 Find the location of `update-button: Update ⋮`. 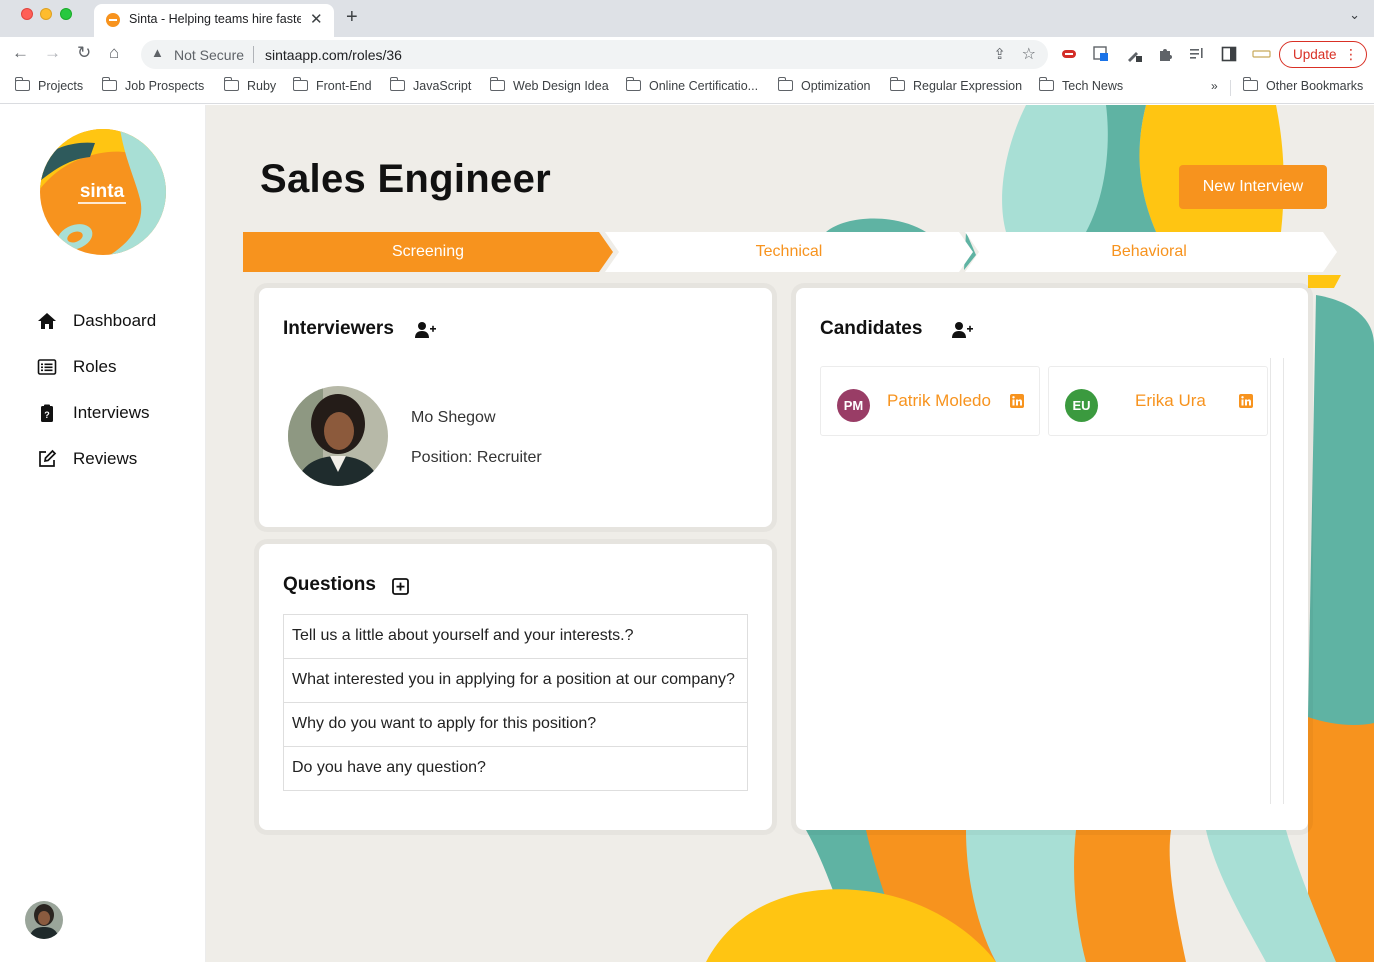

update-button: Update ⋮ is located at coordinates (1323, 54).